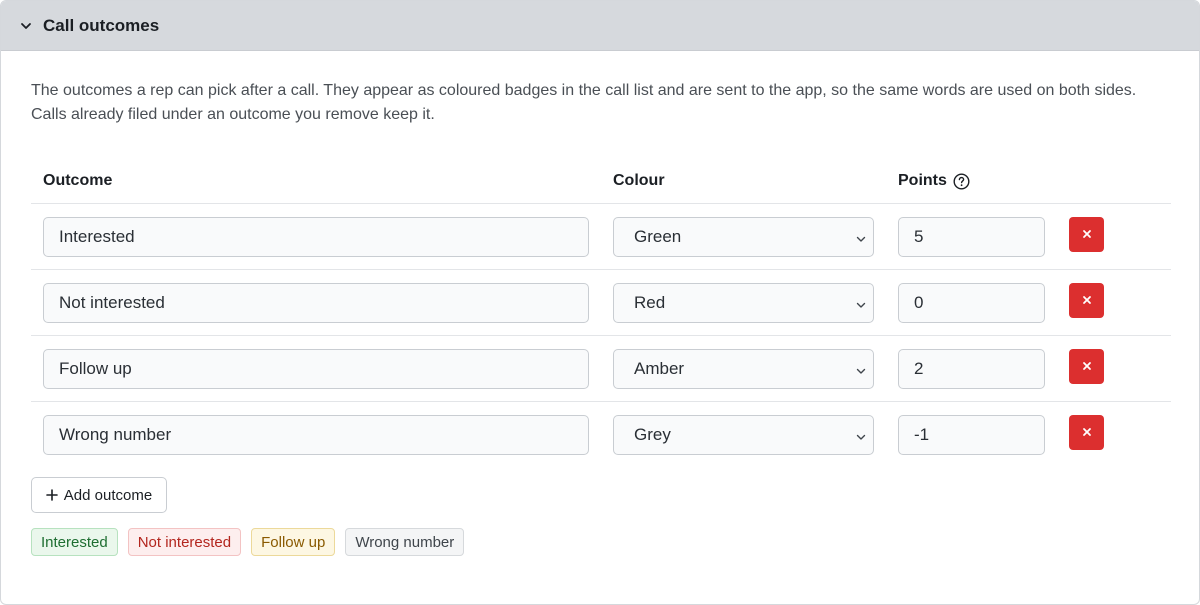 The height and width of the screenshot is (605, 1200). Describe the element at coordinates (601, 435) in the screenshot. I see `table-row: Wrong number Grey -1` at that location.